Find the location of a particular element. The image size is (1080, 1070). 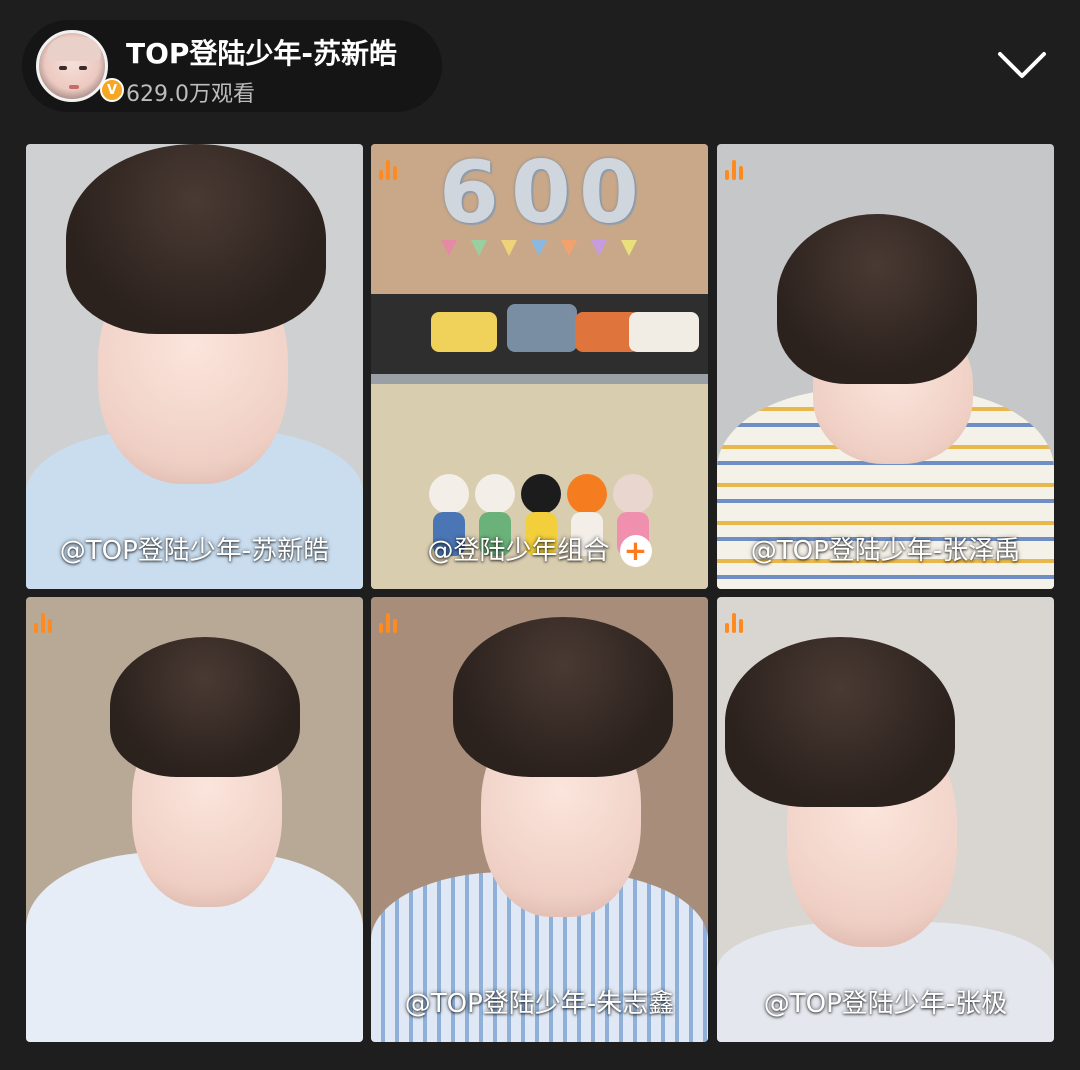

tile-label: @登陆少年组合 + is located at coordinates (539, 548).